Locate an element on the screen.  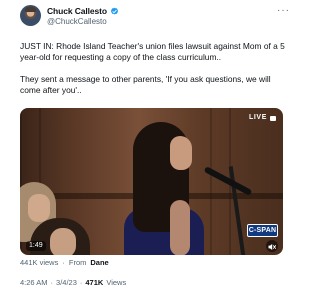
author-display-name: Chuck Callesto is located at coordinates (77, 11).